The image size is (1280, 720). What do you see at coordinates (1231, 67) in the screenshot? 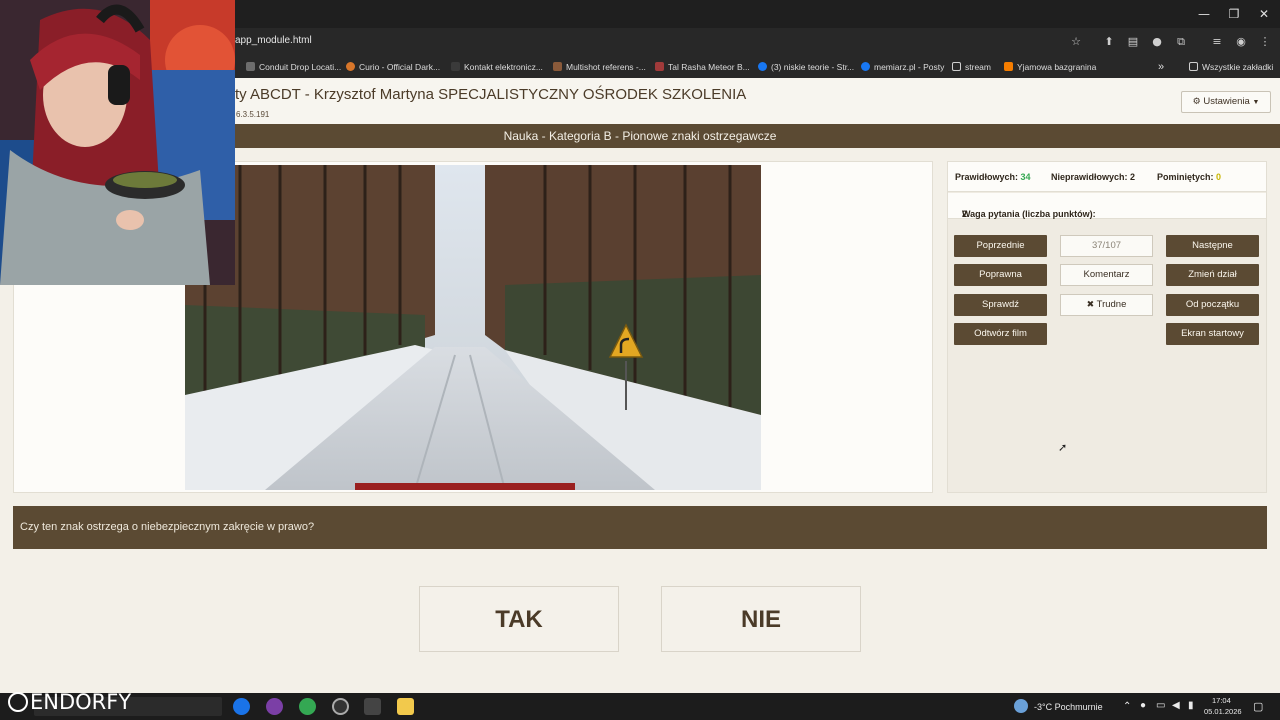
I see `all-bookmarks-item: Wszystkie zakładki` at bounding box center [1231, 67].